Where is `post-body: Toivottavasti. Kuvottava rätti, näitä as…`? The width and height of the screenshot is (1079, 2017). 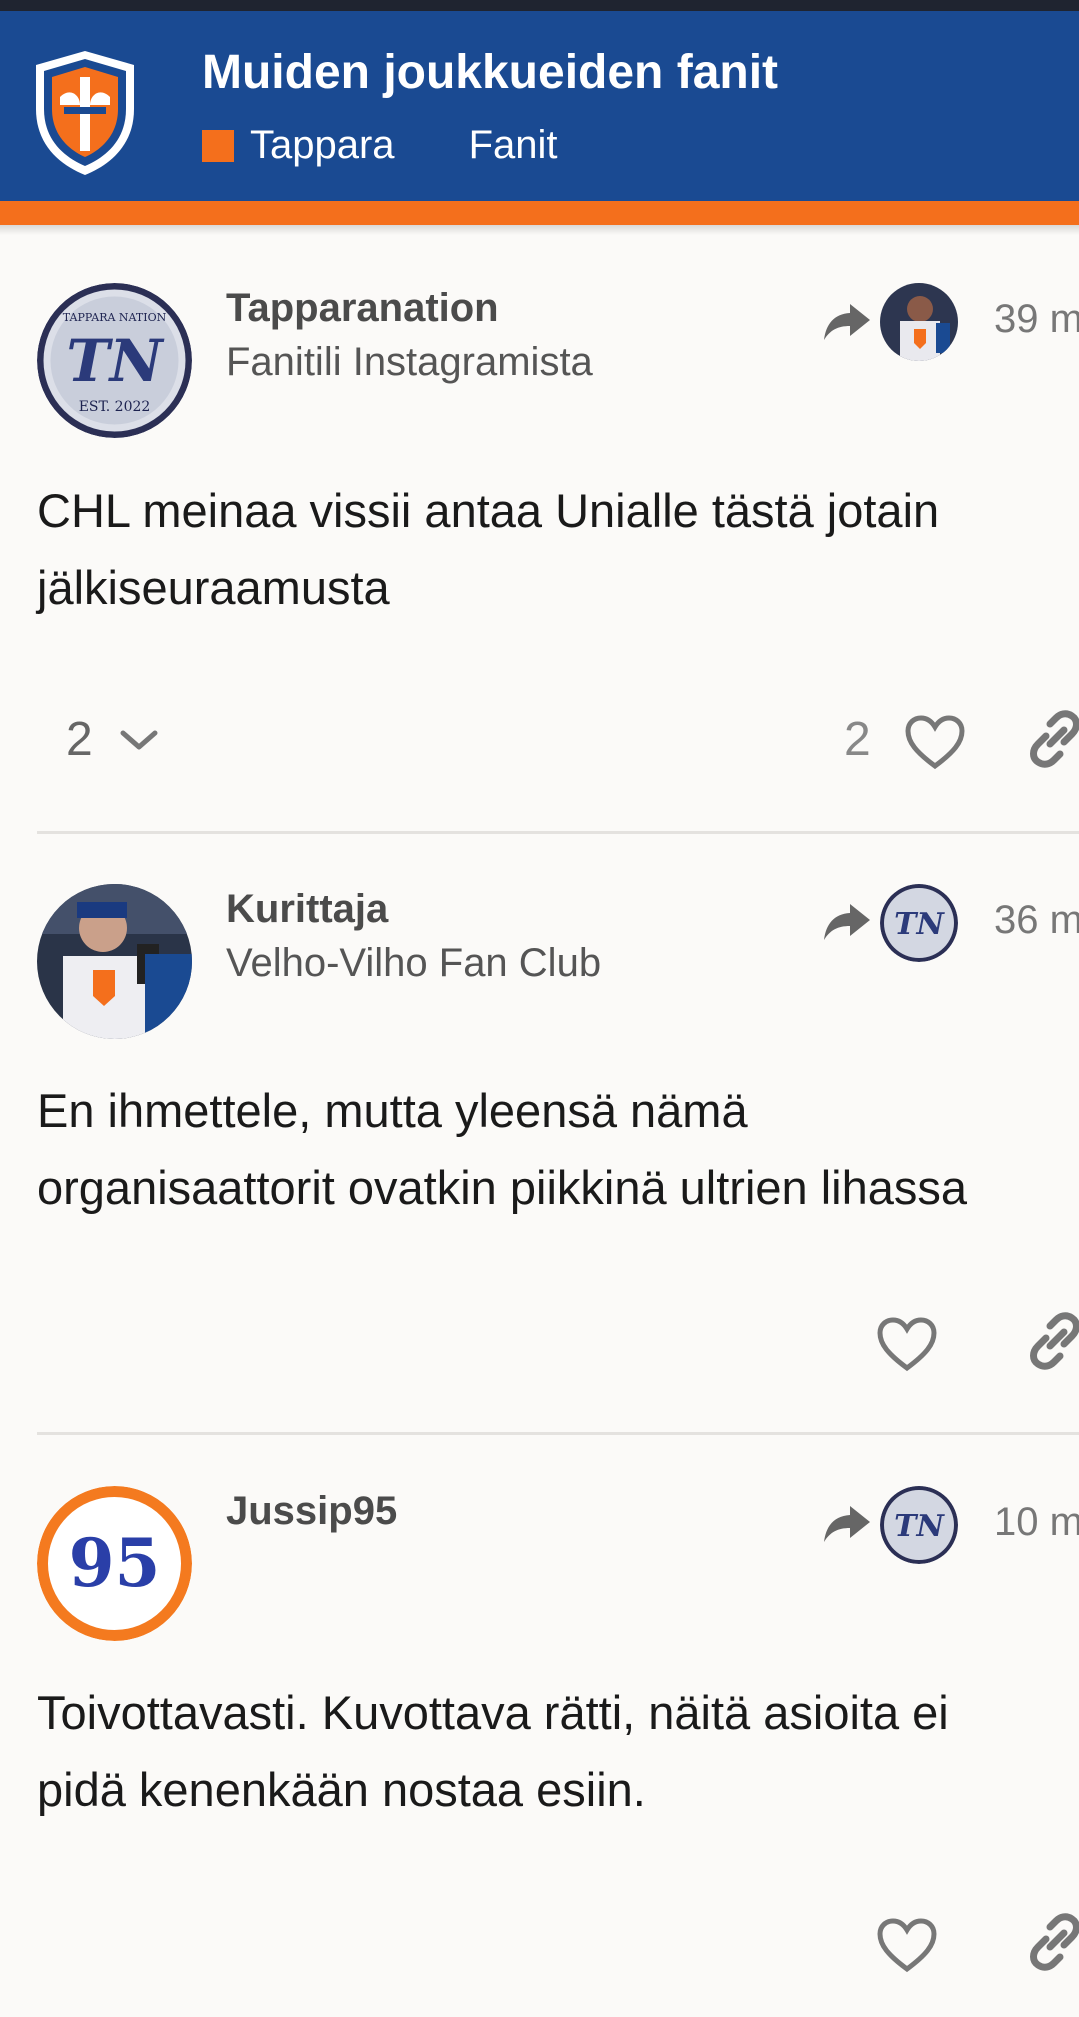 post-body: Toivottavasti. Kuvottava rätti, näitä as… is located at coordinates (493, 1751).